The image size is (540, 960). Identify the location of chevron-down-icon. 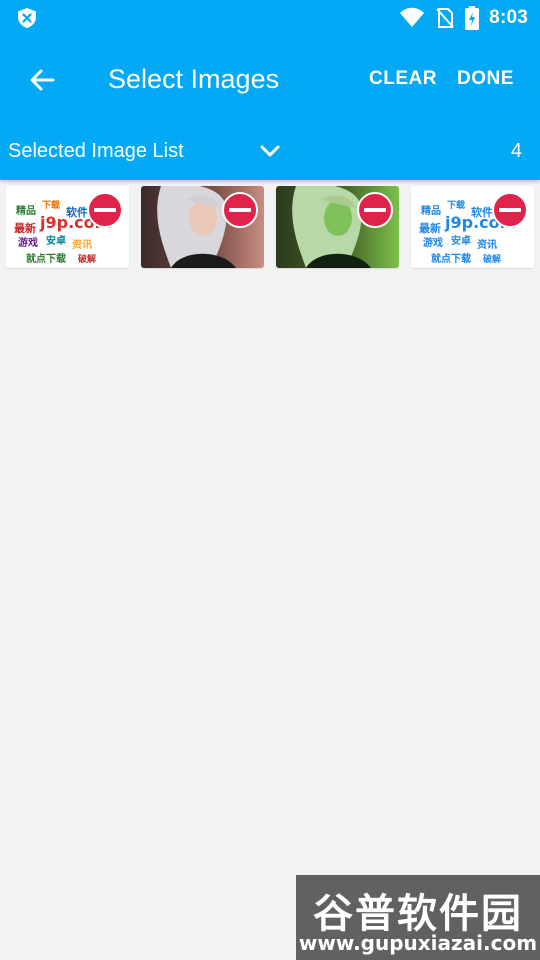
(270, 151).